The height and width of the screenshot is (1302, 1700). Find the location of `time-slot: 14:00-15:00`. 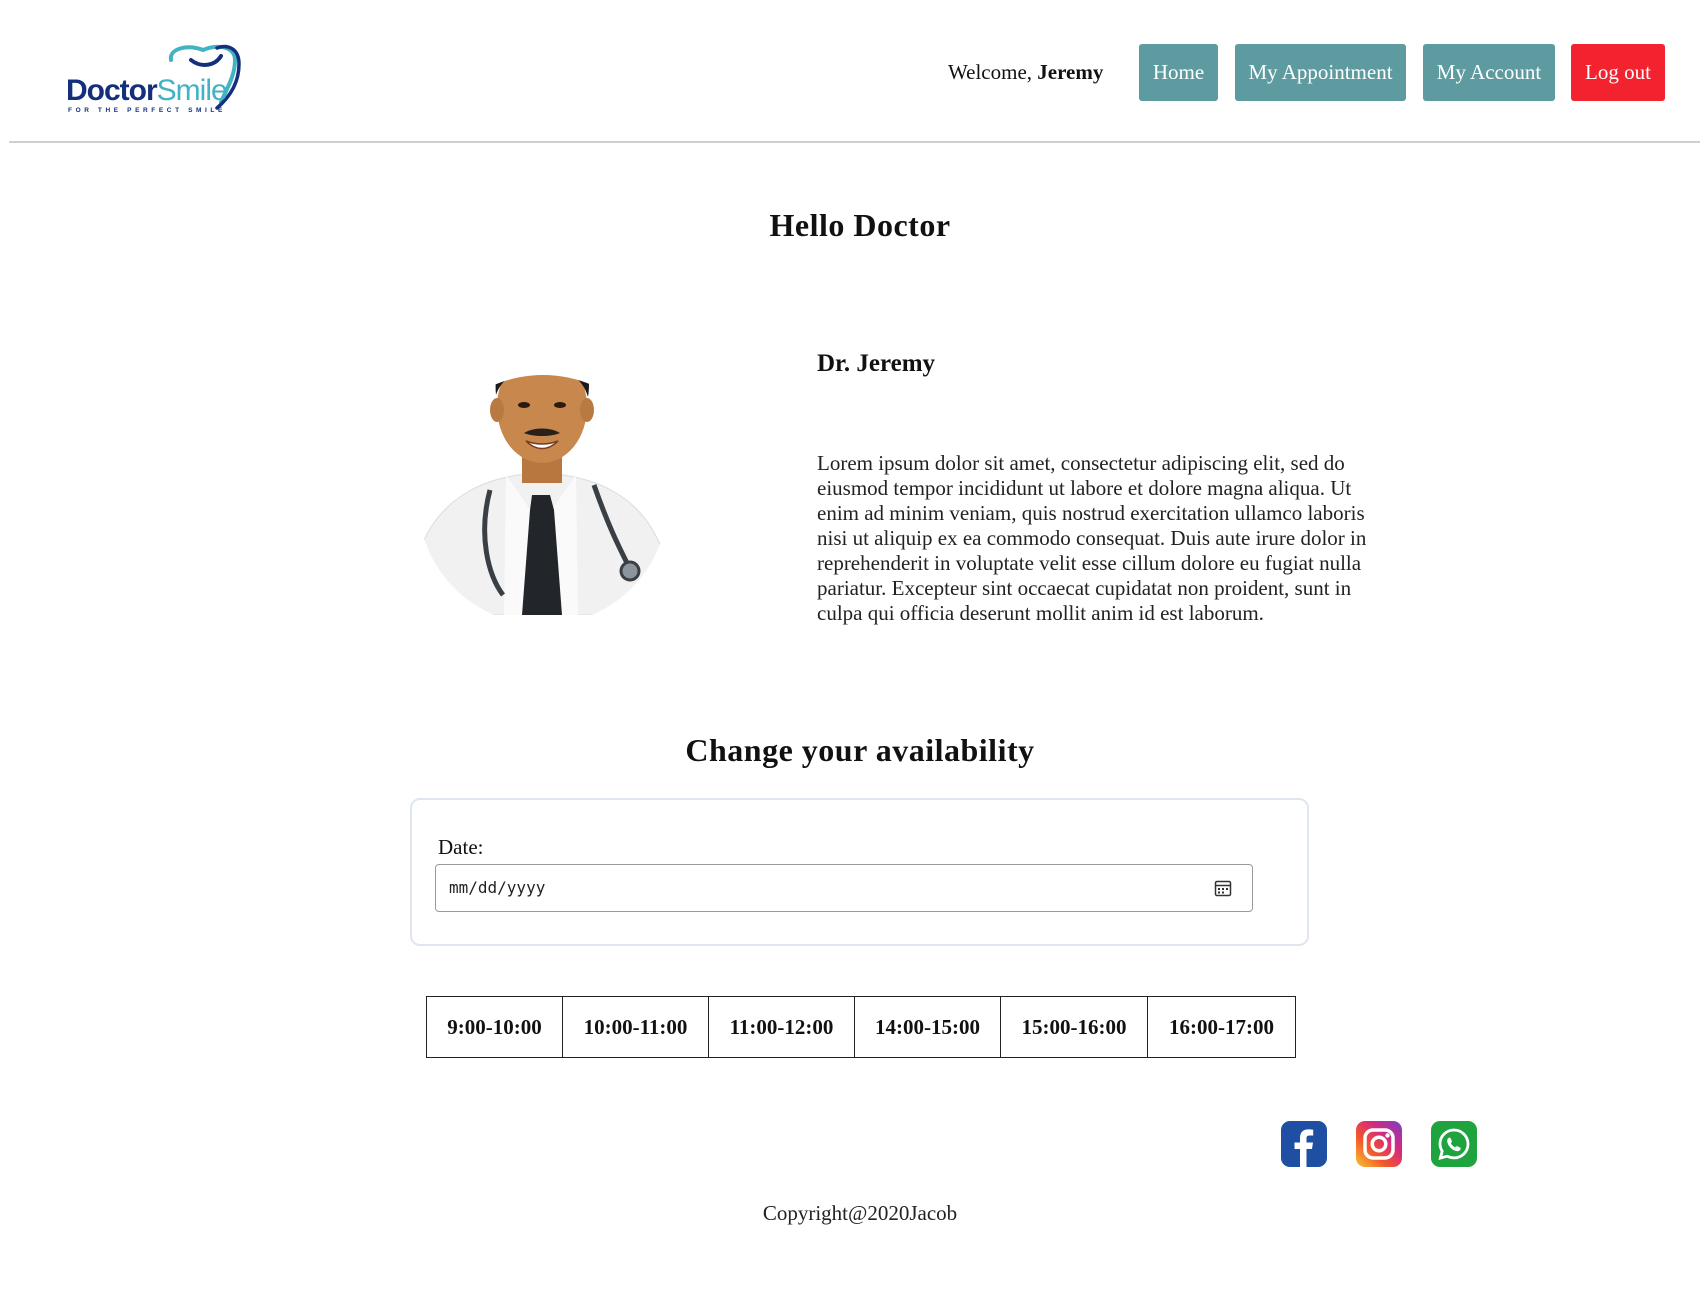

time-slot: 14:00-15:00 is located at coordinates (928, 1027).